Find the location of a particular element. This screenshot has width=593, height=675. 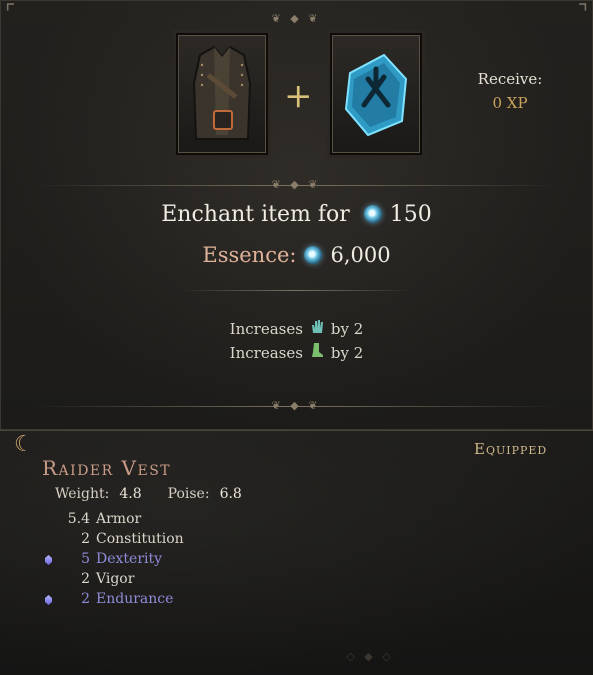

poise-label: Poise: is located at coordinates (188, 494).